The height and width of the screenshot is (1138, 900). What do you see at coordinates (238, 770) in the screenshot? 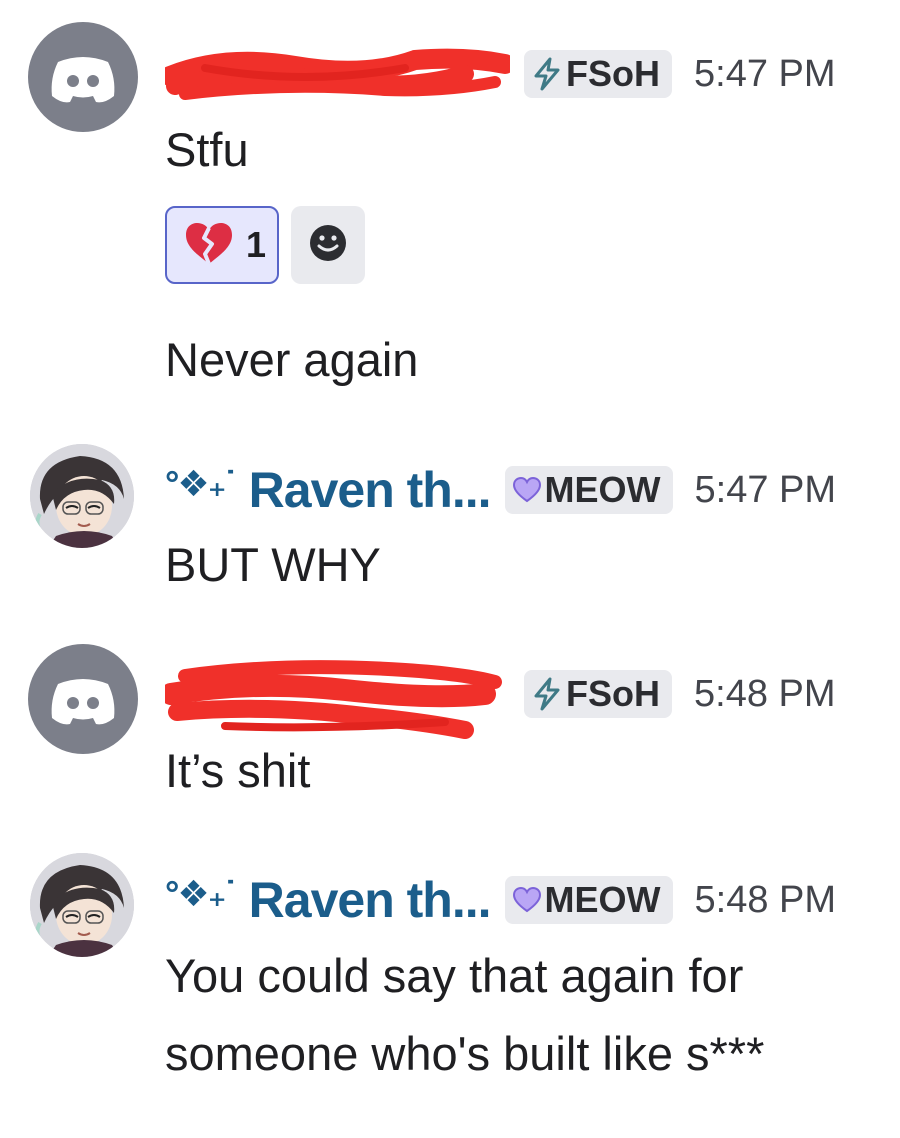
I see `message-text: It’s shit` at bounding box center [238, 770].